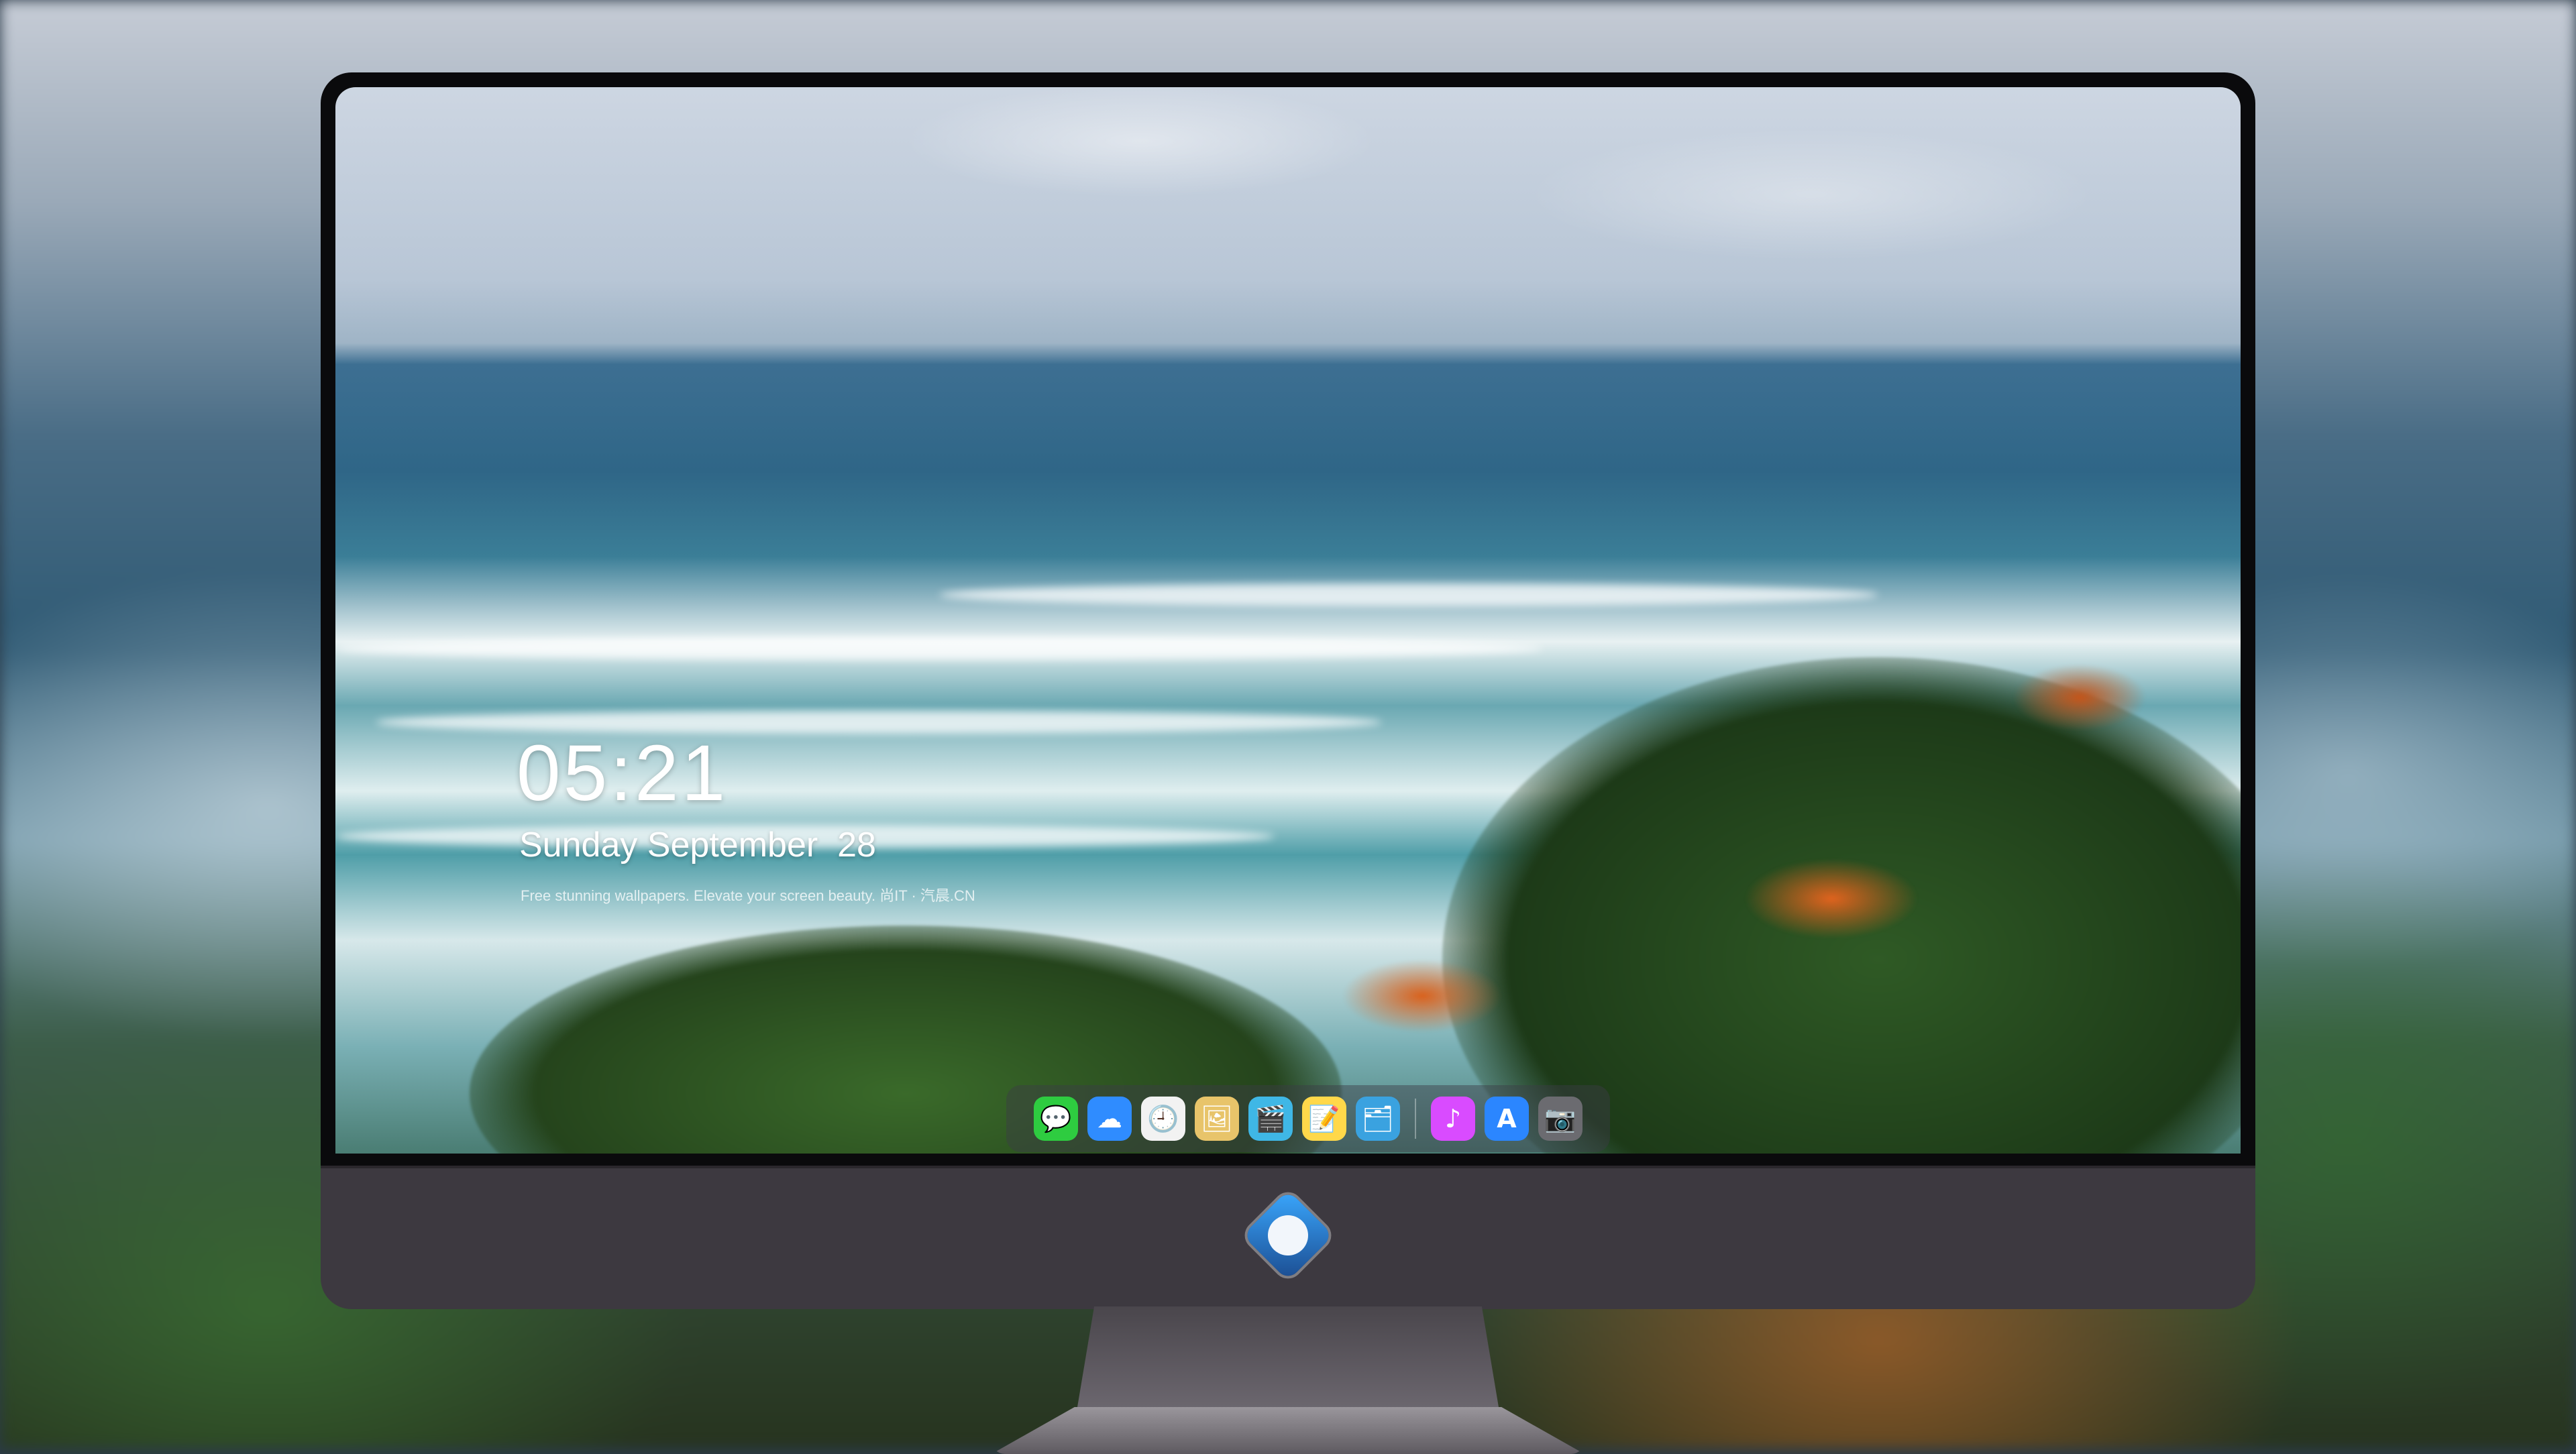 This screenshot has width=2576, height=1454. I want to click on preview-icon: 🖼, so click(1217, 1119).